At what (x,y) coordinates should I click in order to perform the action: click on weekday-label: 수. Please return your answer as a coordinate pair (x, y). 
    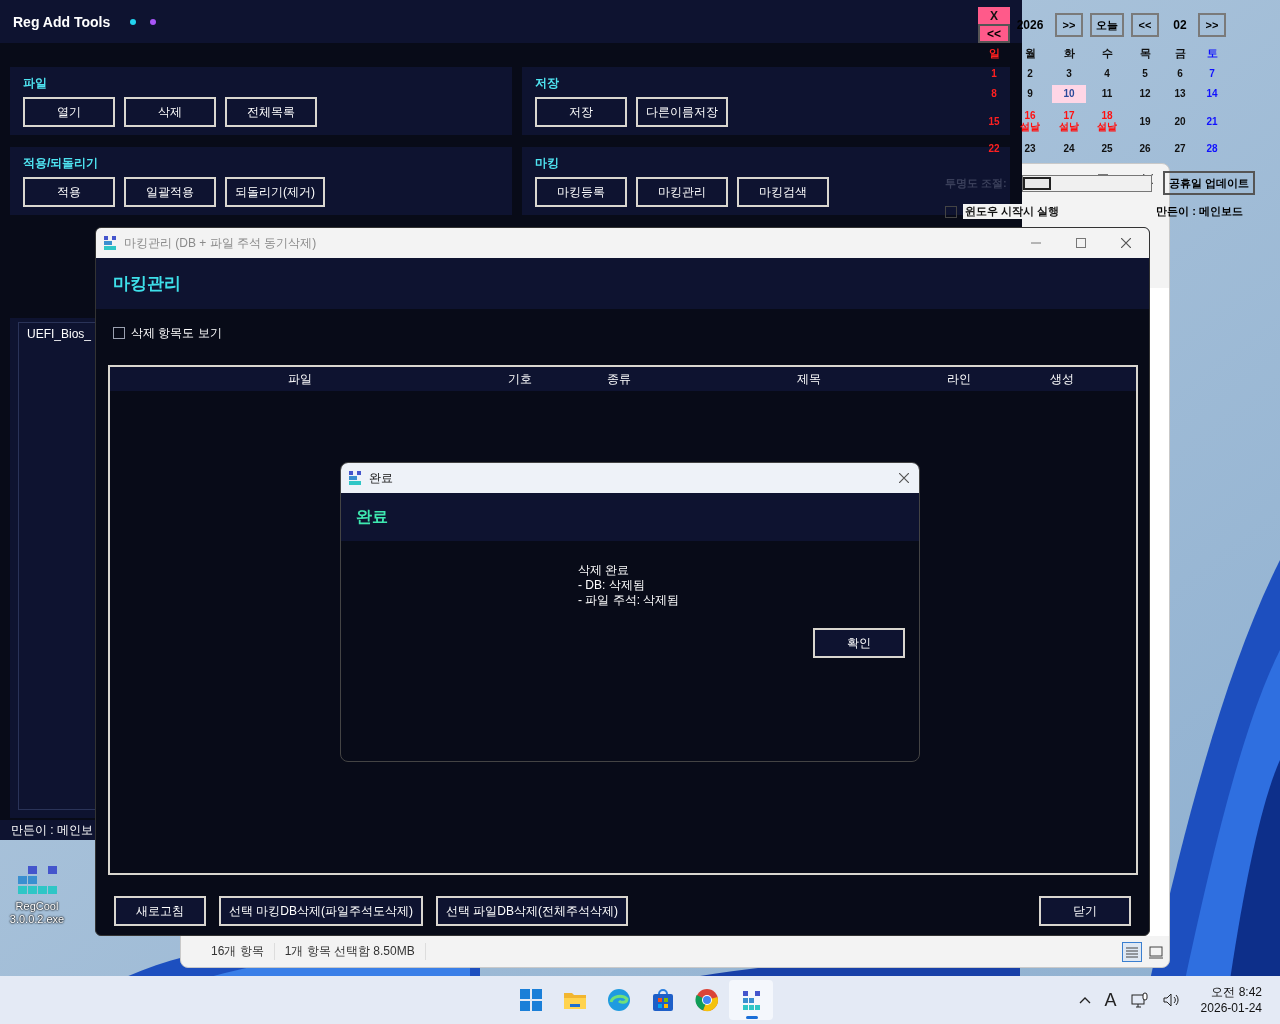
    Looking at the image, I should click on (1107, 53).